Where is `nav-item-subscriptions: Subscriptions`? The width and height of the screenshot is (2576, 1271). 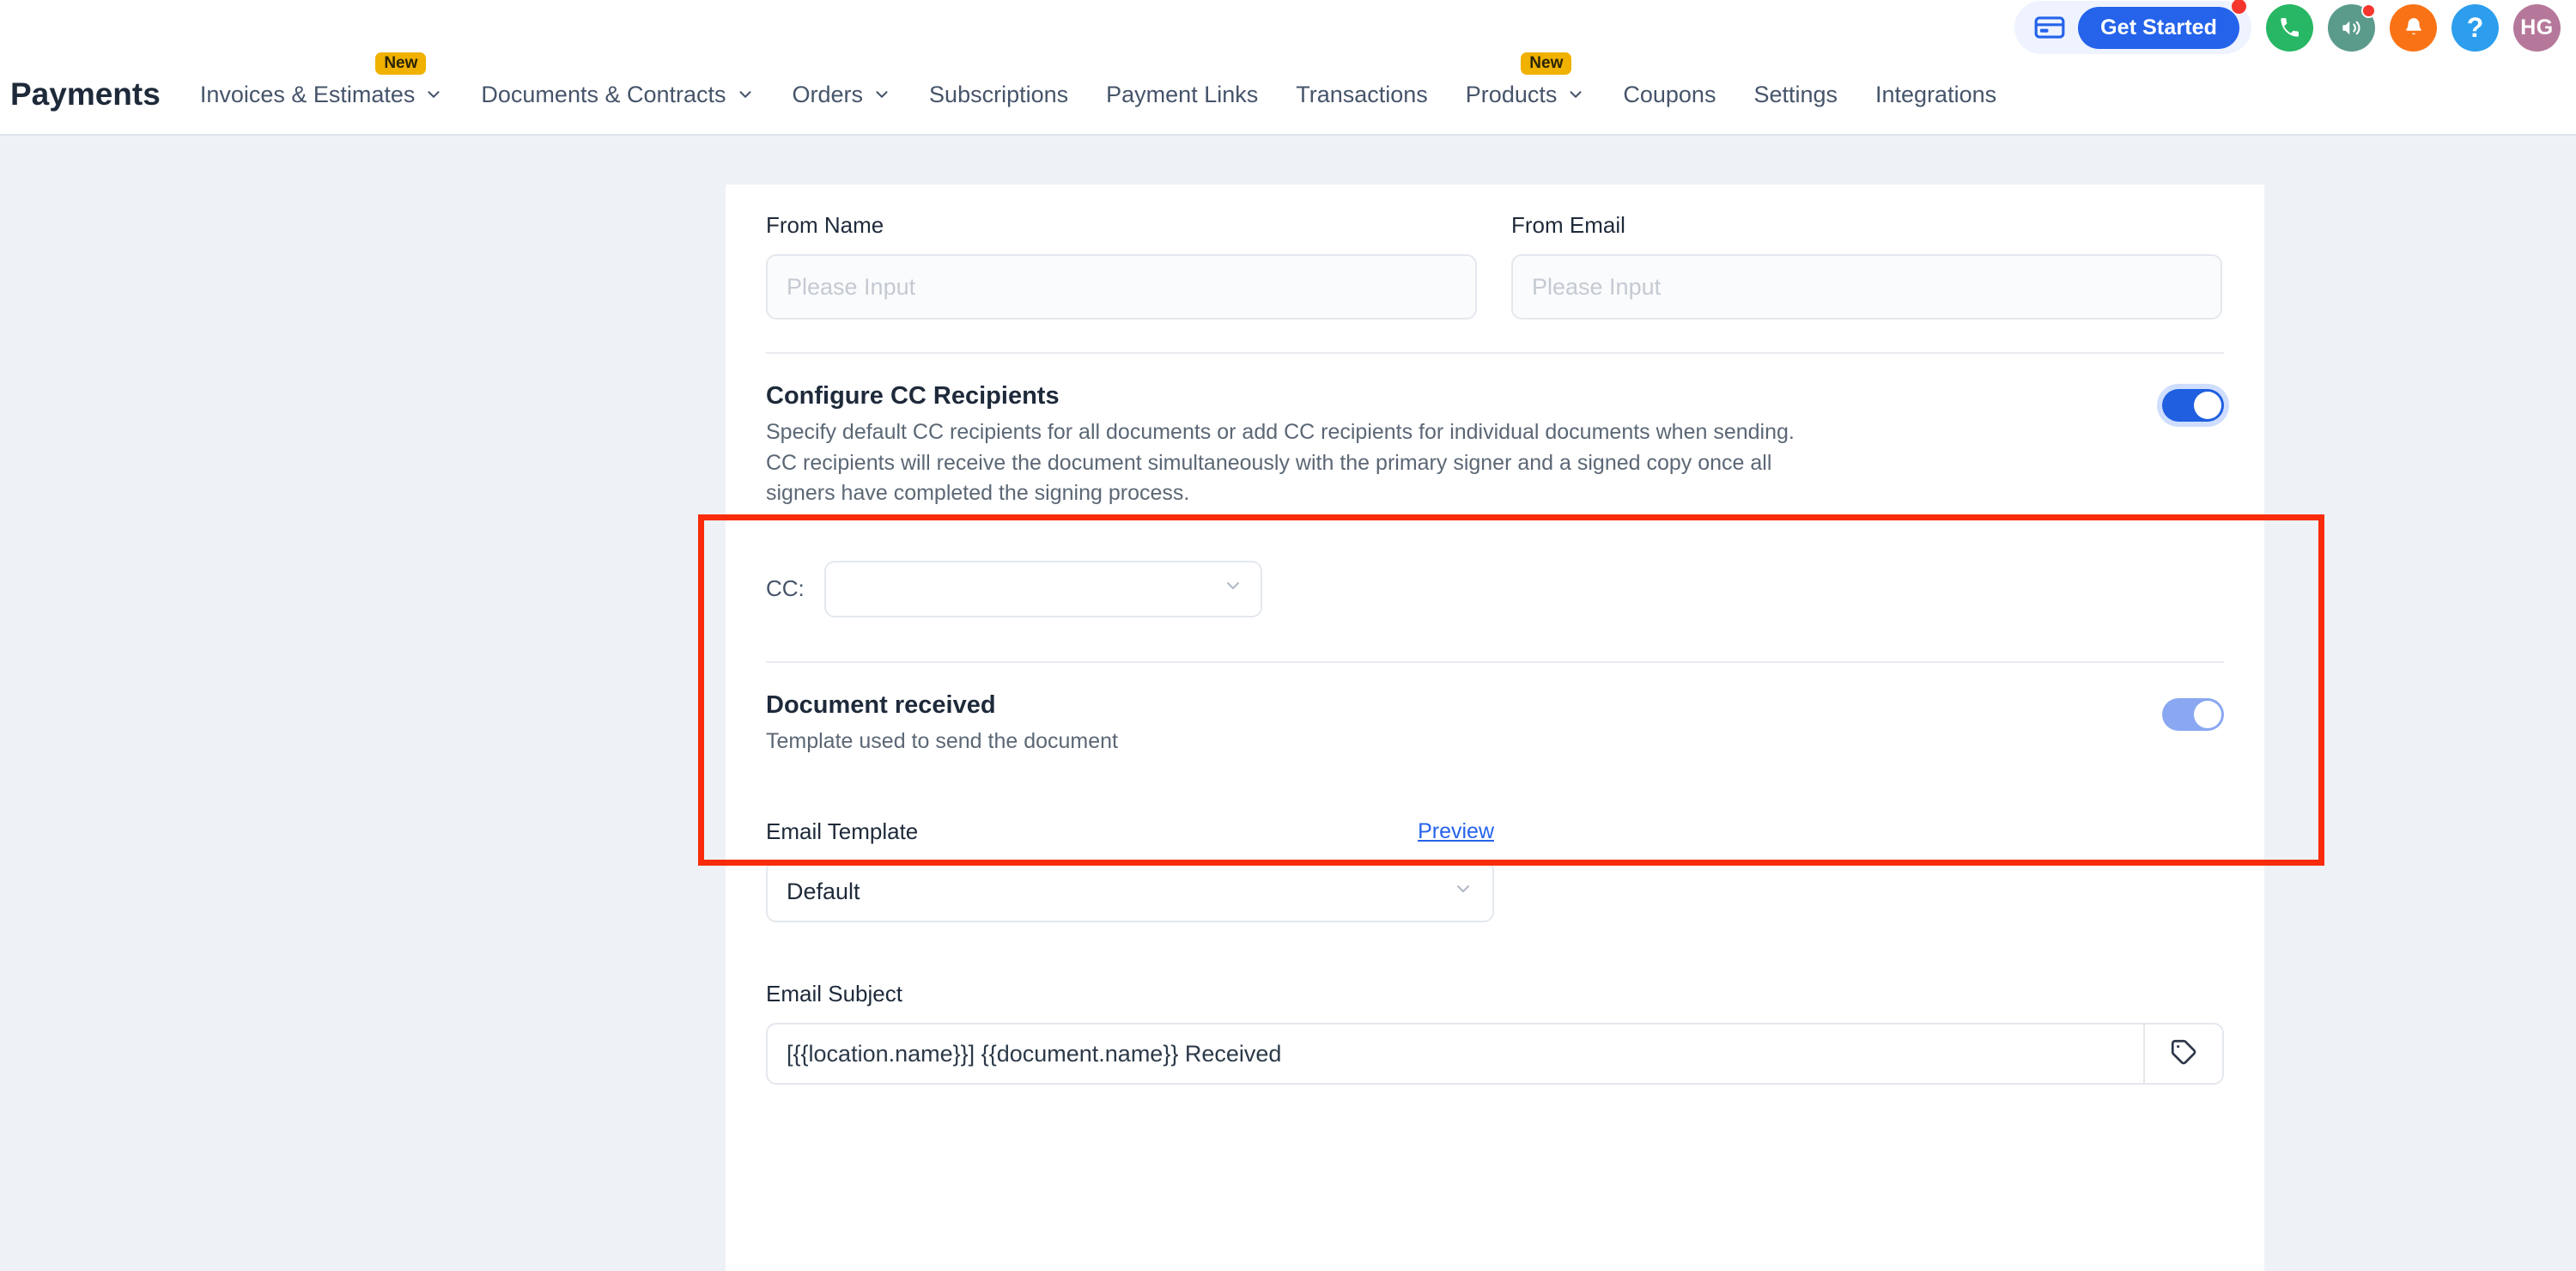
nav-item-subscriptions: Subscriptions is located at coordinates (998, 95).